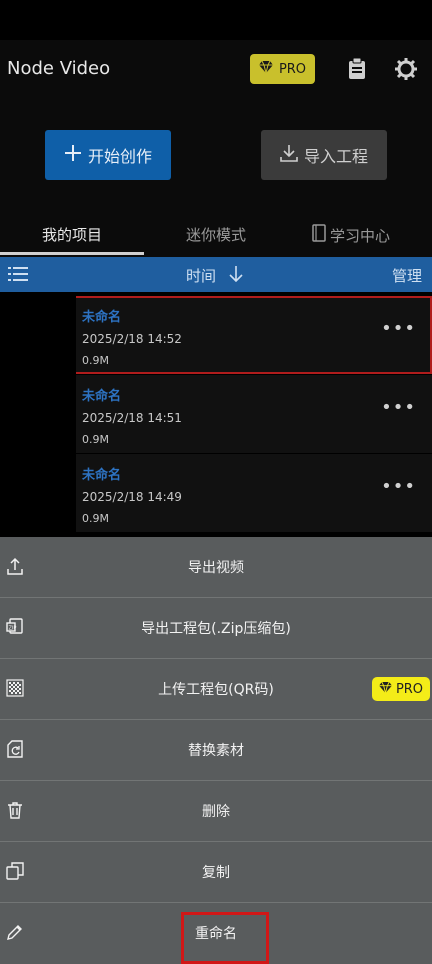 The image size is (432, 964). I want to click on import-project-label: 导入工程, so click(335, 156).